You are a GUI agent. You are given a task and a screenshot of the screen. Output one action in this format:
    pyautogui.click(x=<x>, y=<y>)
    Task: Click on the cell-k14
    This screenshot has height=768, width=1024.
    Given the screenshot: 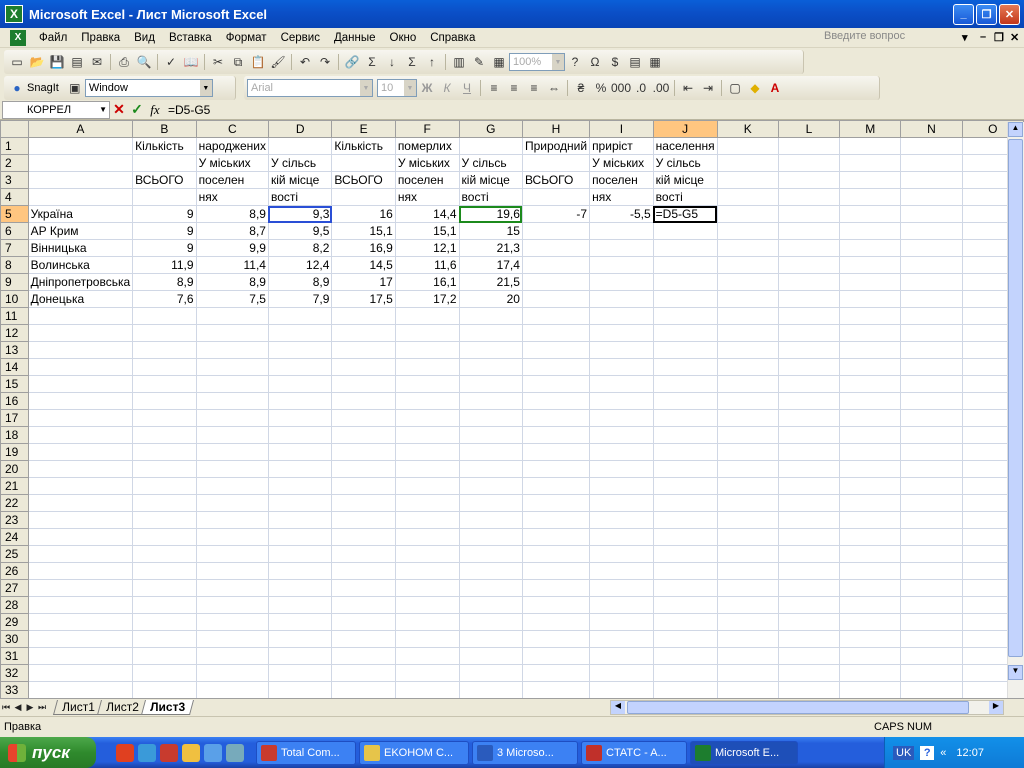 What is the action you would take?
    pyautogui.click(x=747, y=367)
    